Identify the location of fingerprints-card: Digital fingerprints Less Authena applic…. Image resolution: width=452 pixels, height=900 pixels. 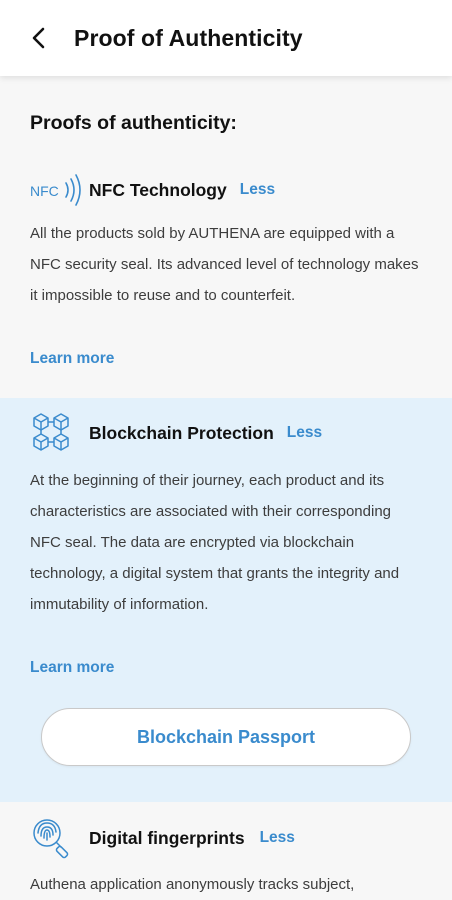
(226, 851).